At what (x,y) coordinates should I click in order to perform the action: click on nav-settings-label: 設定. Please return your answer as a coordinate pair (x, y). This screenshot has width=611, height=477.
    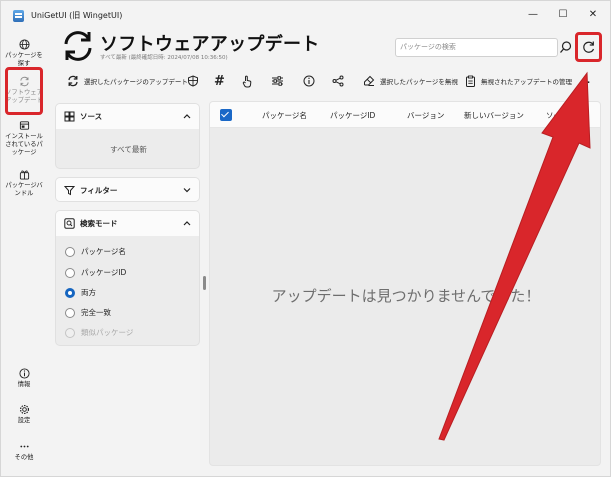
    Looking at the image, I should click on (24, 420).